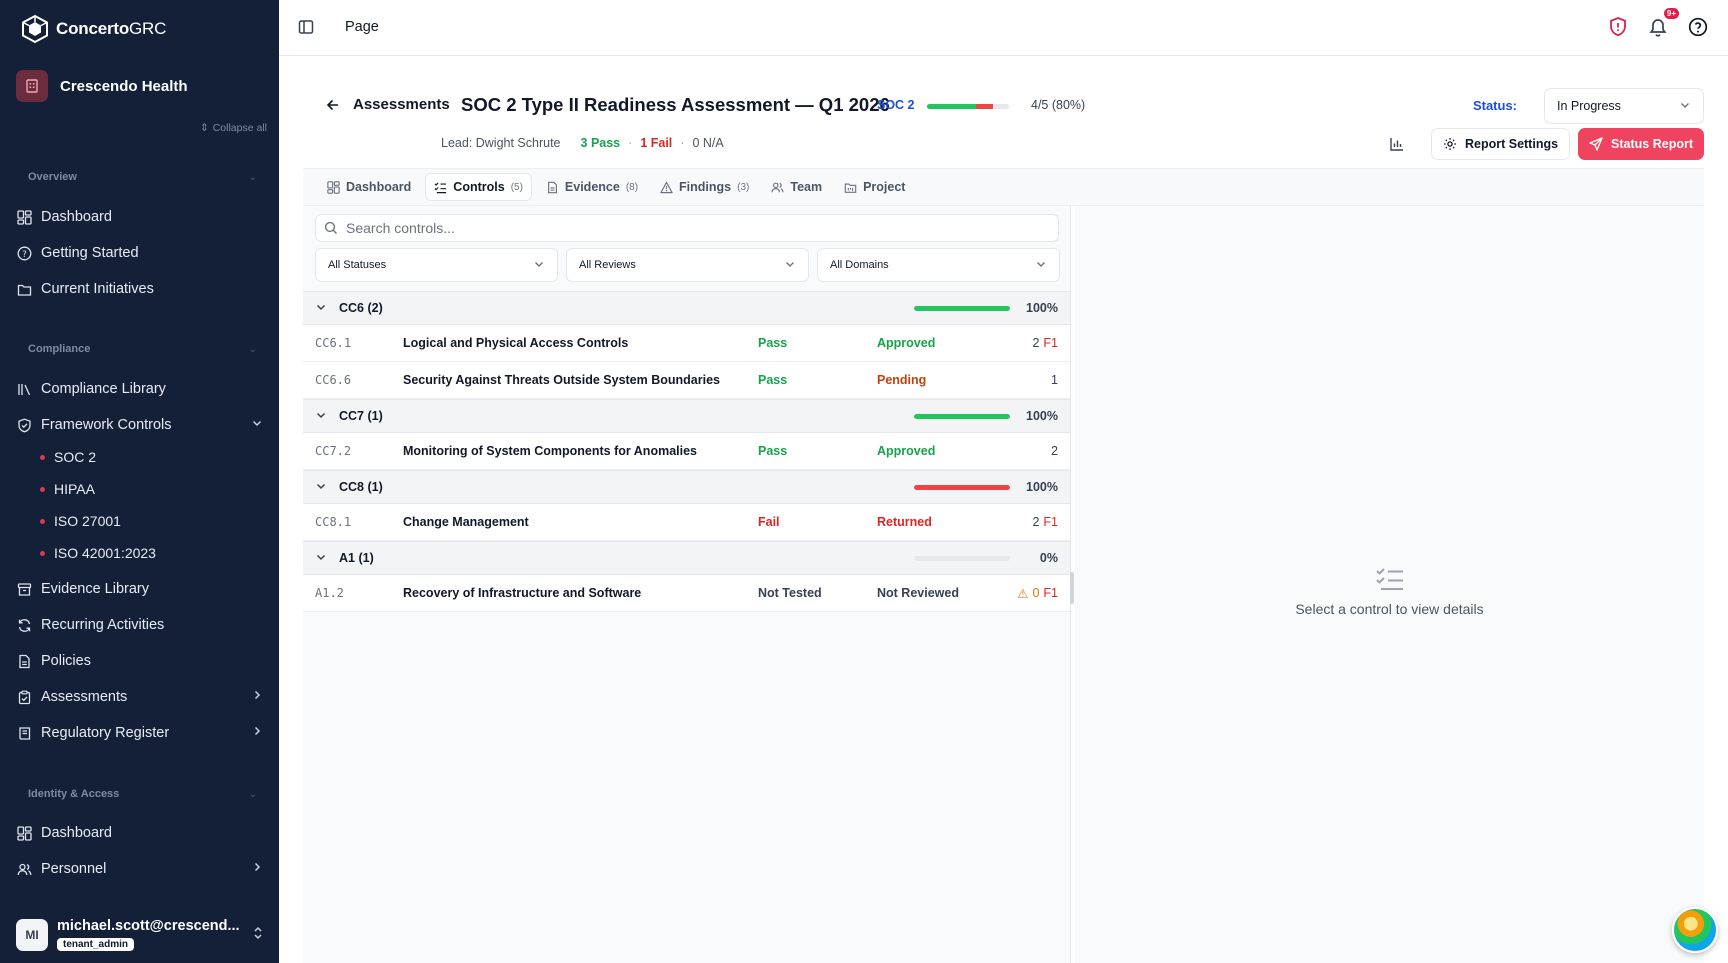 The width and height of the screenshot is (1728, 963). Describe the element at coordinates (1449, 144) in the screenshot. I see `gear-icon` at that location.